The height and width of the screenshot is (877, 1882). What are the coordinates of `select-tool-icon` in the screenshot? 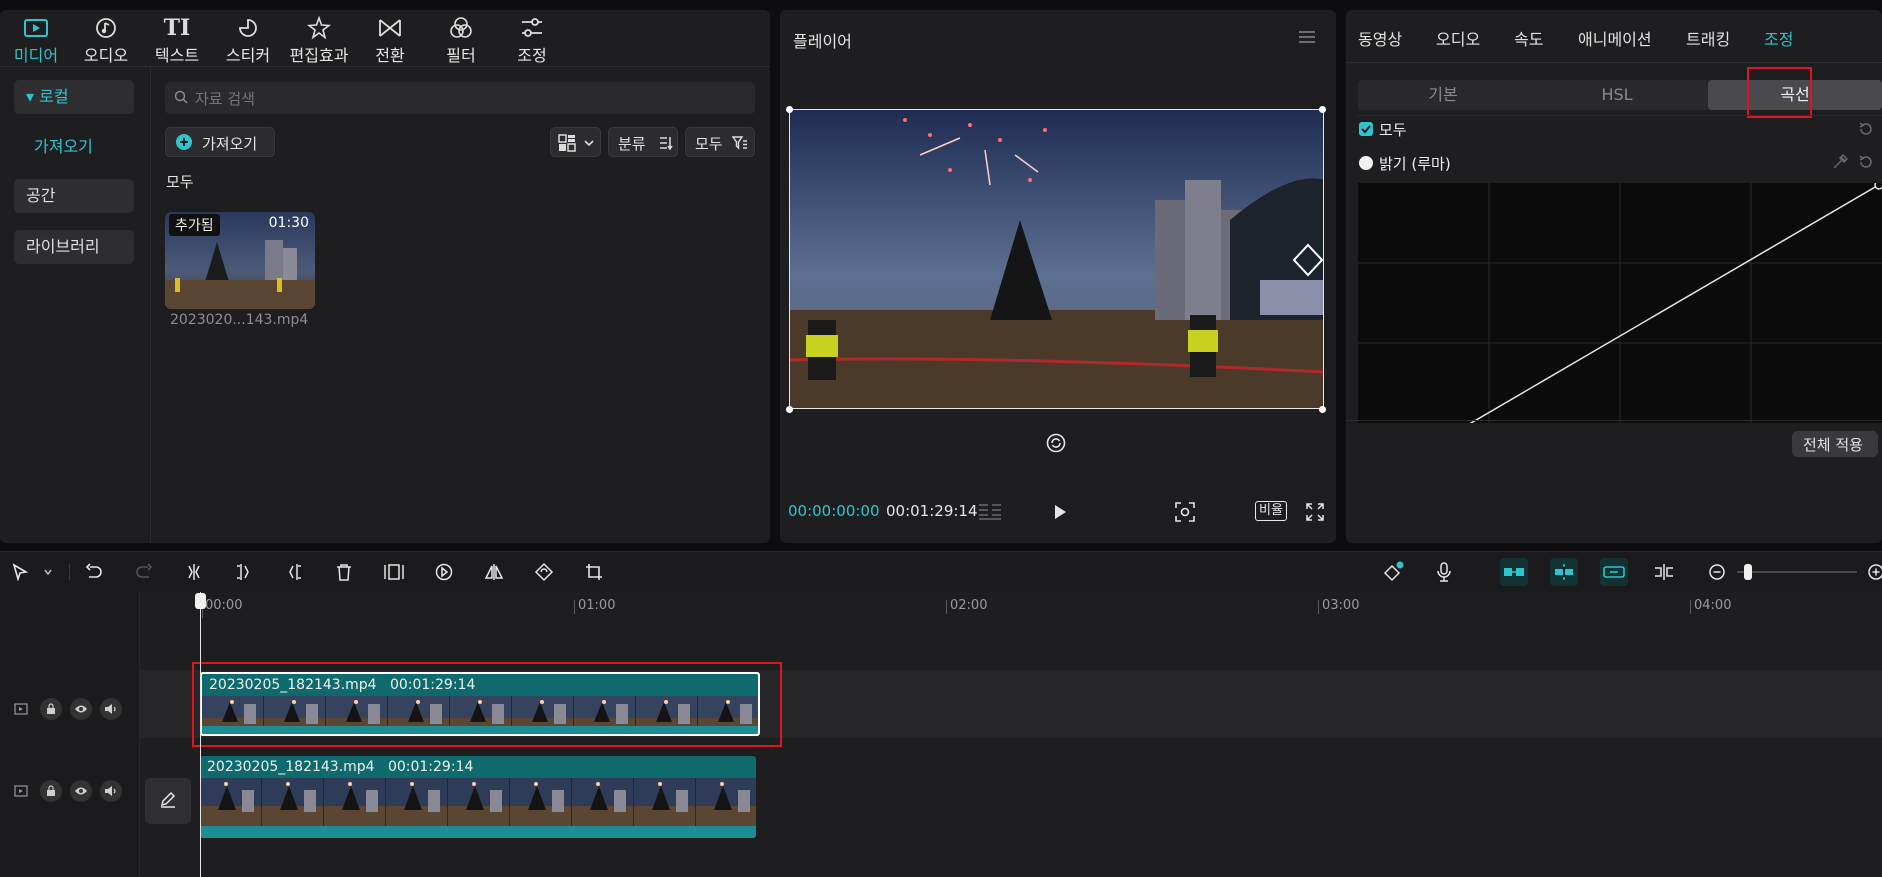 It's located at (20, 572).